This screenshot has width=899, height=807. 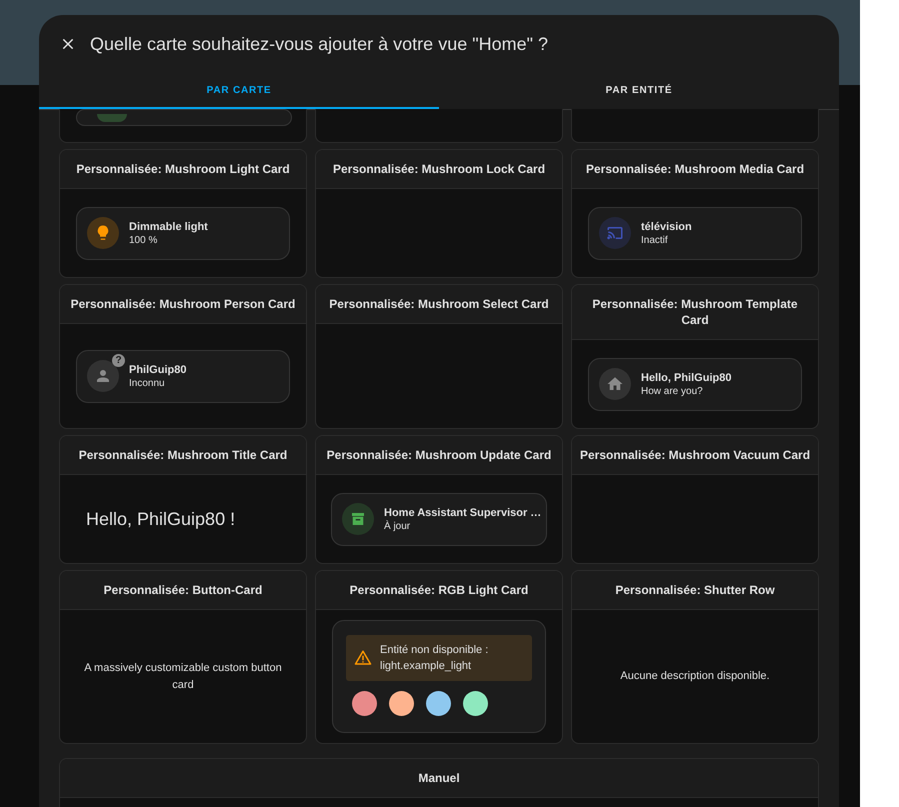 What do you see at coordinates (695, 657) in the screenshot?
I see `card-preview: Personnalisée: Shutter Row Aucune description disponible.` at bounding box center [695, 657].